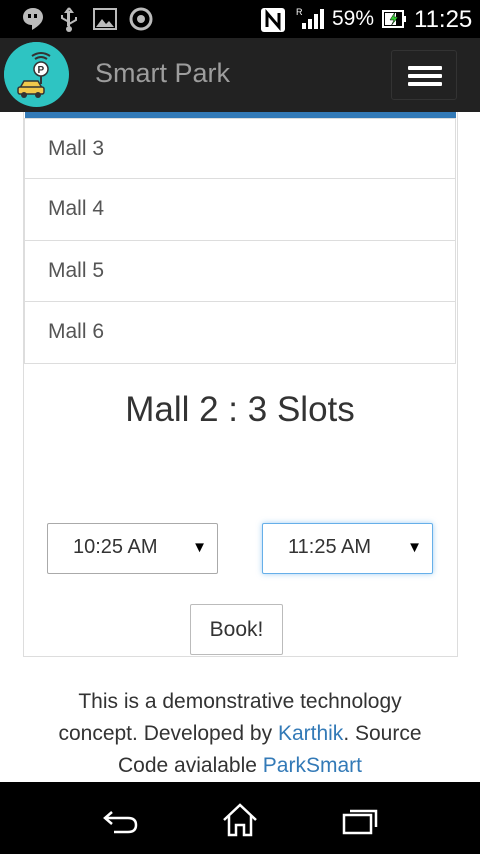 This screenshot has height=854, width=480. I want to click on author-link: Karthik, so click(310, 733).